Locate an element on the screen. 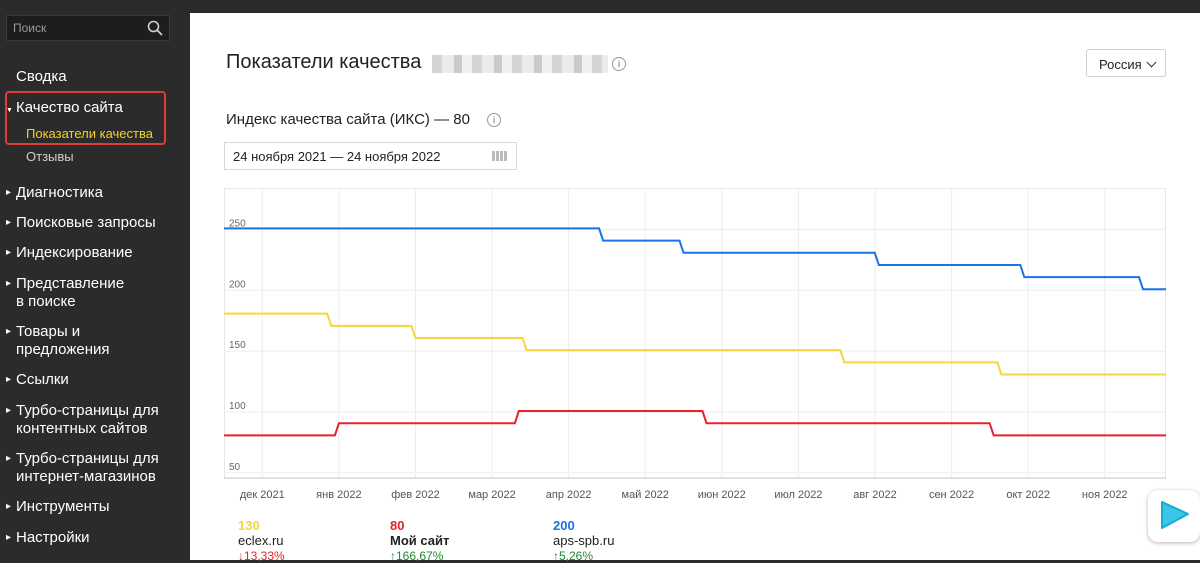 The height and width of the screenshot is (563, 1200). sidebar-item-label: Качество сайта is located at coordinates (69, 107).